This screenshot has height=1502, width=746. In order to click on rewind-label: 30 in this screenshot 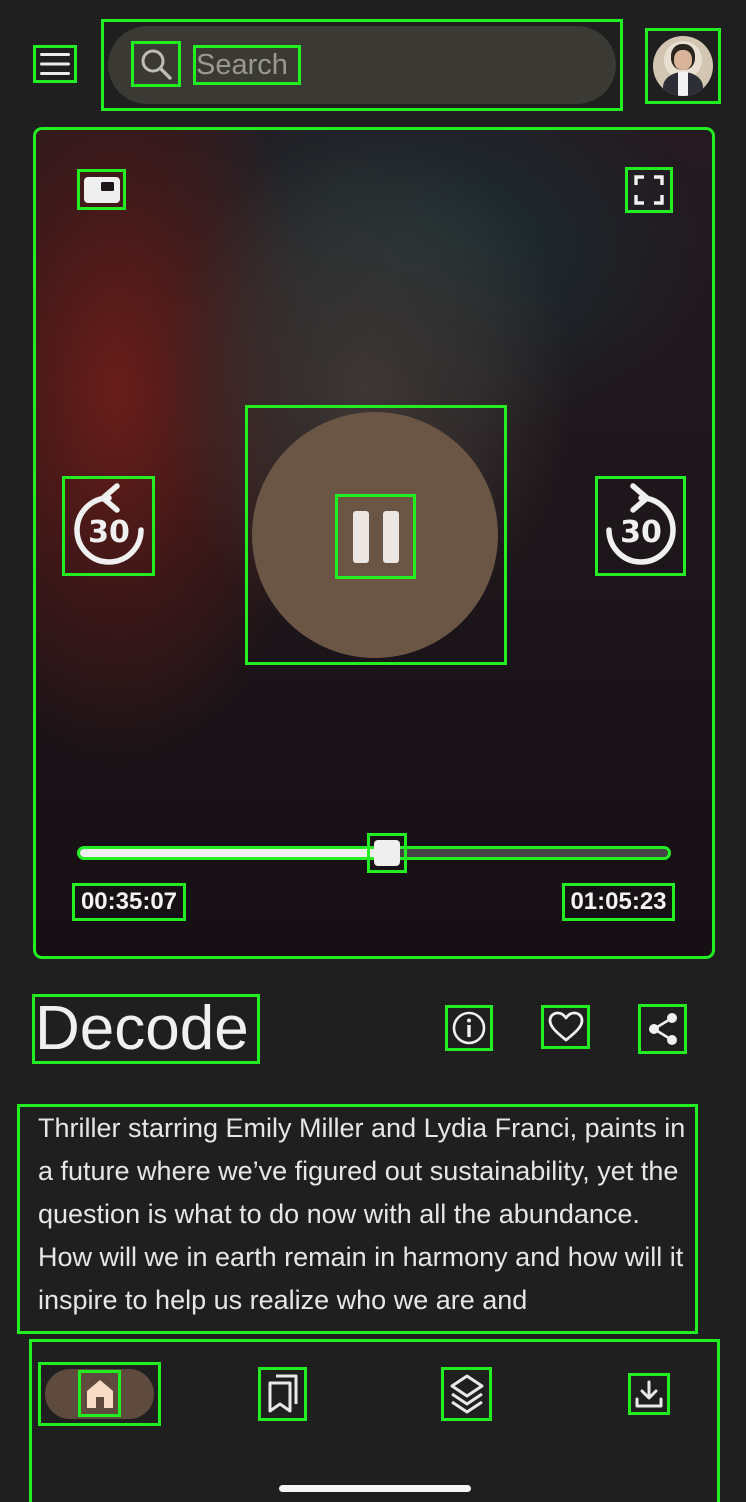, I will do `click(109, 532)`.